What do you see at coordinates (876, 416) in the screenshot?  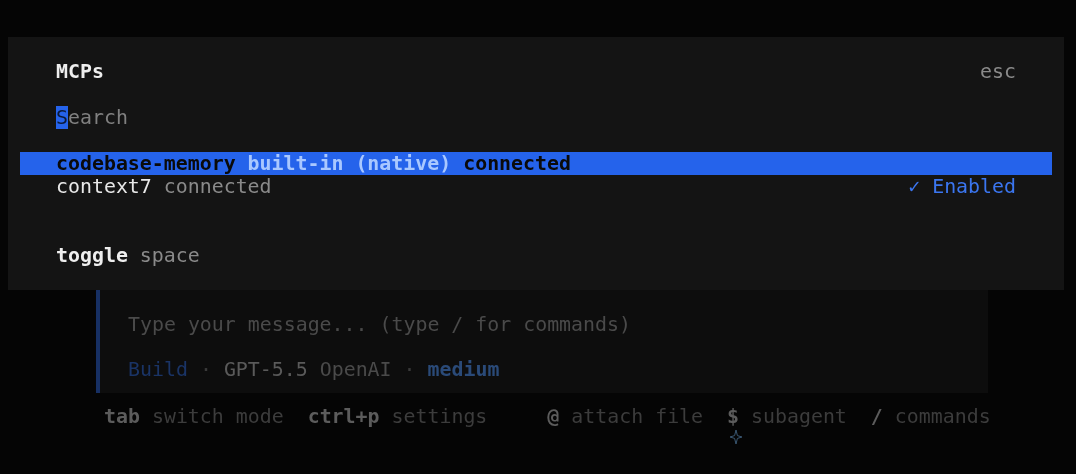 I see `shortcut-key: /` at bounding box center [876, 416].